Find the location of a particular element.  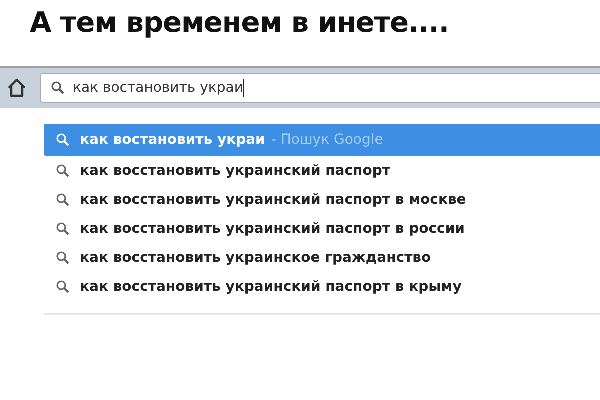

suggestion-item: как восстановить украинское гражданство is located at coordinates (322, 257).